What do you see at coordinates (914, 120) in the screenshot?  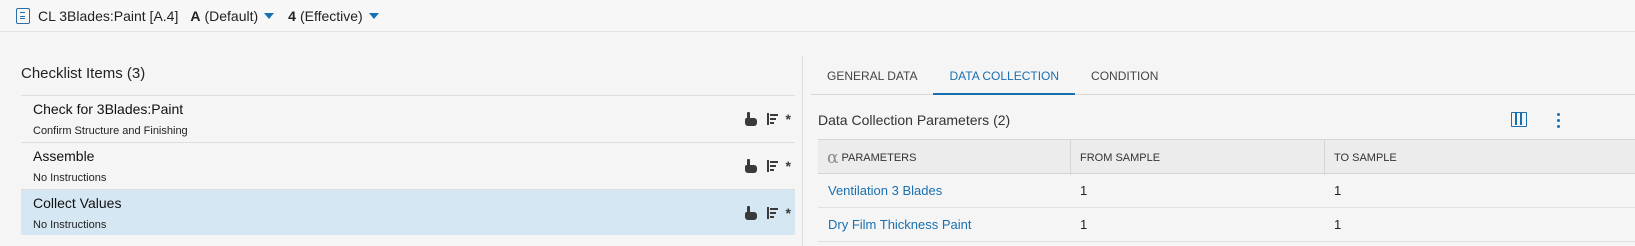 I see `data-collection-title: Data Collection Parameters (2)` at bounding box center [914, 120].